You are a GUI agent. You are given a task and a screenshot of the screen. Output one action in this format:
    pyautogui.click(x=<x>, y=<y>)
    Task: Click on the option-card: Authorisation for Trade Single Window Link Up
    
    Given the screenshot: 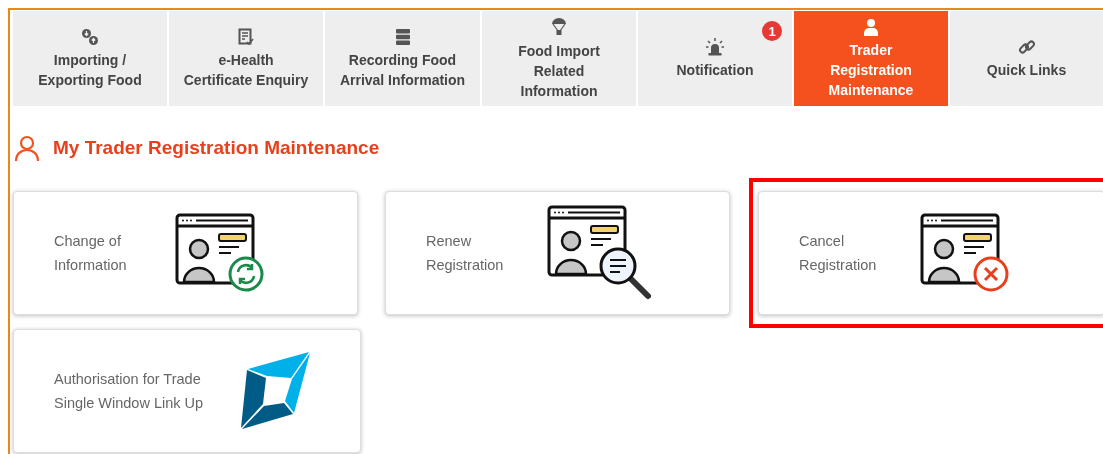 What is the action you would take?
    pyautogui.click(x=187, y=390)
    